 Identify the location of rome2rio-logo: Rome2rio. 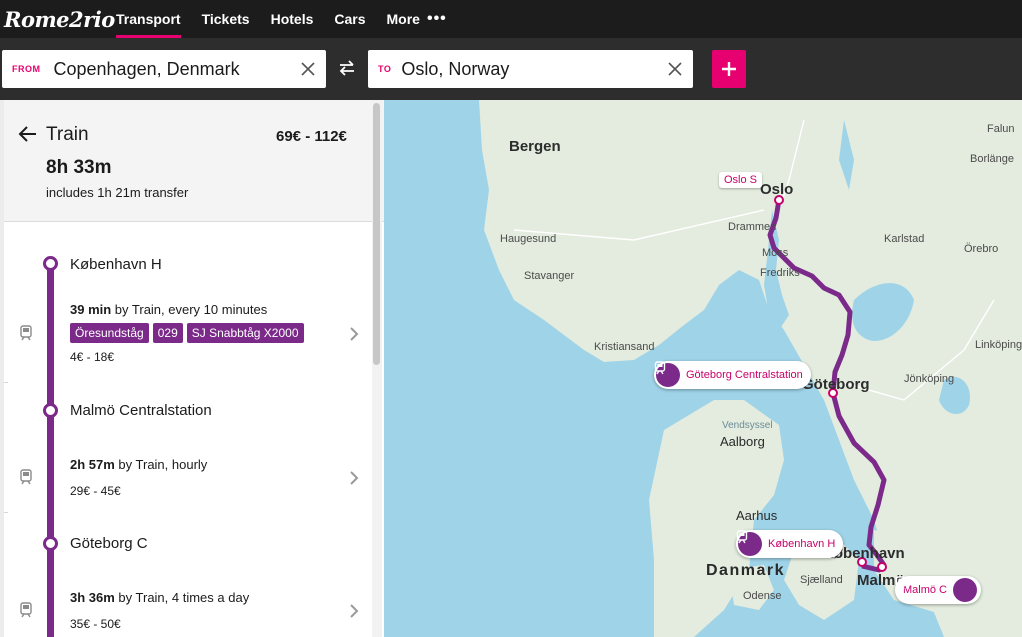
(60, 19).